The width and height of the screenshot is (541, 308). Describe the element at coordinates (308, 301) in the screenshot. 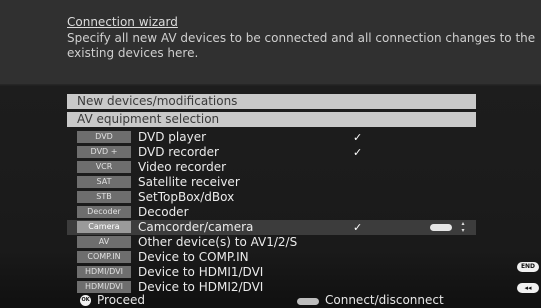

I see `connect-toggle-icon` at that location.